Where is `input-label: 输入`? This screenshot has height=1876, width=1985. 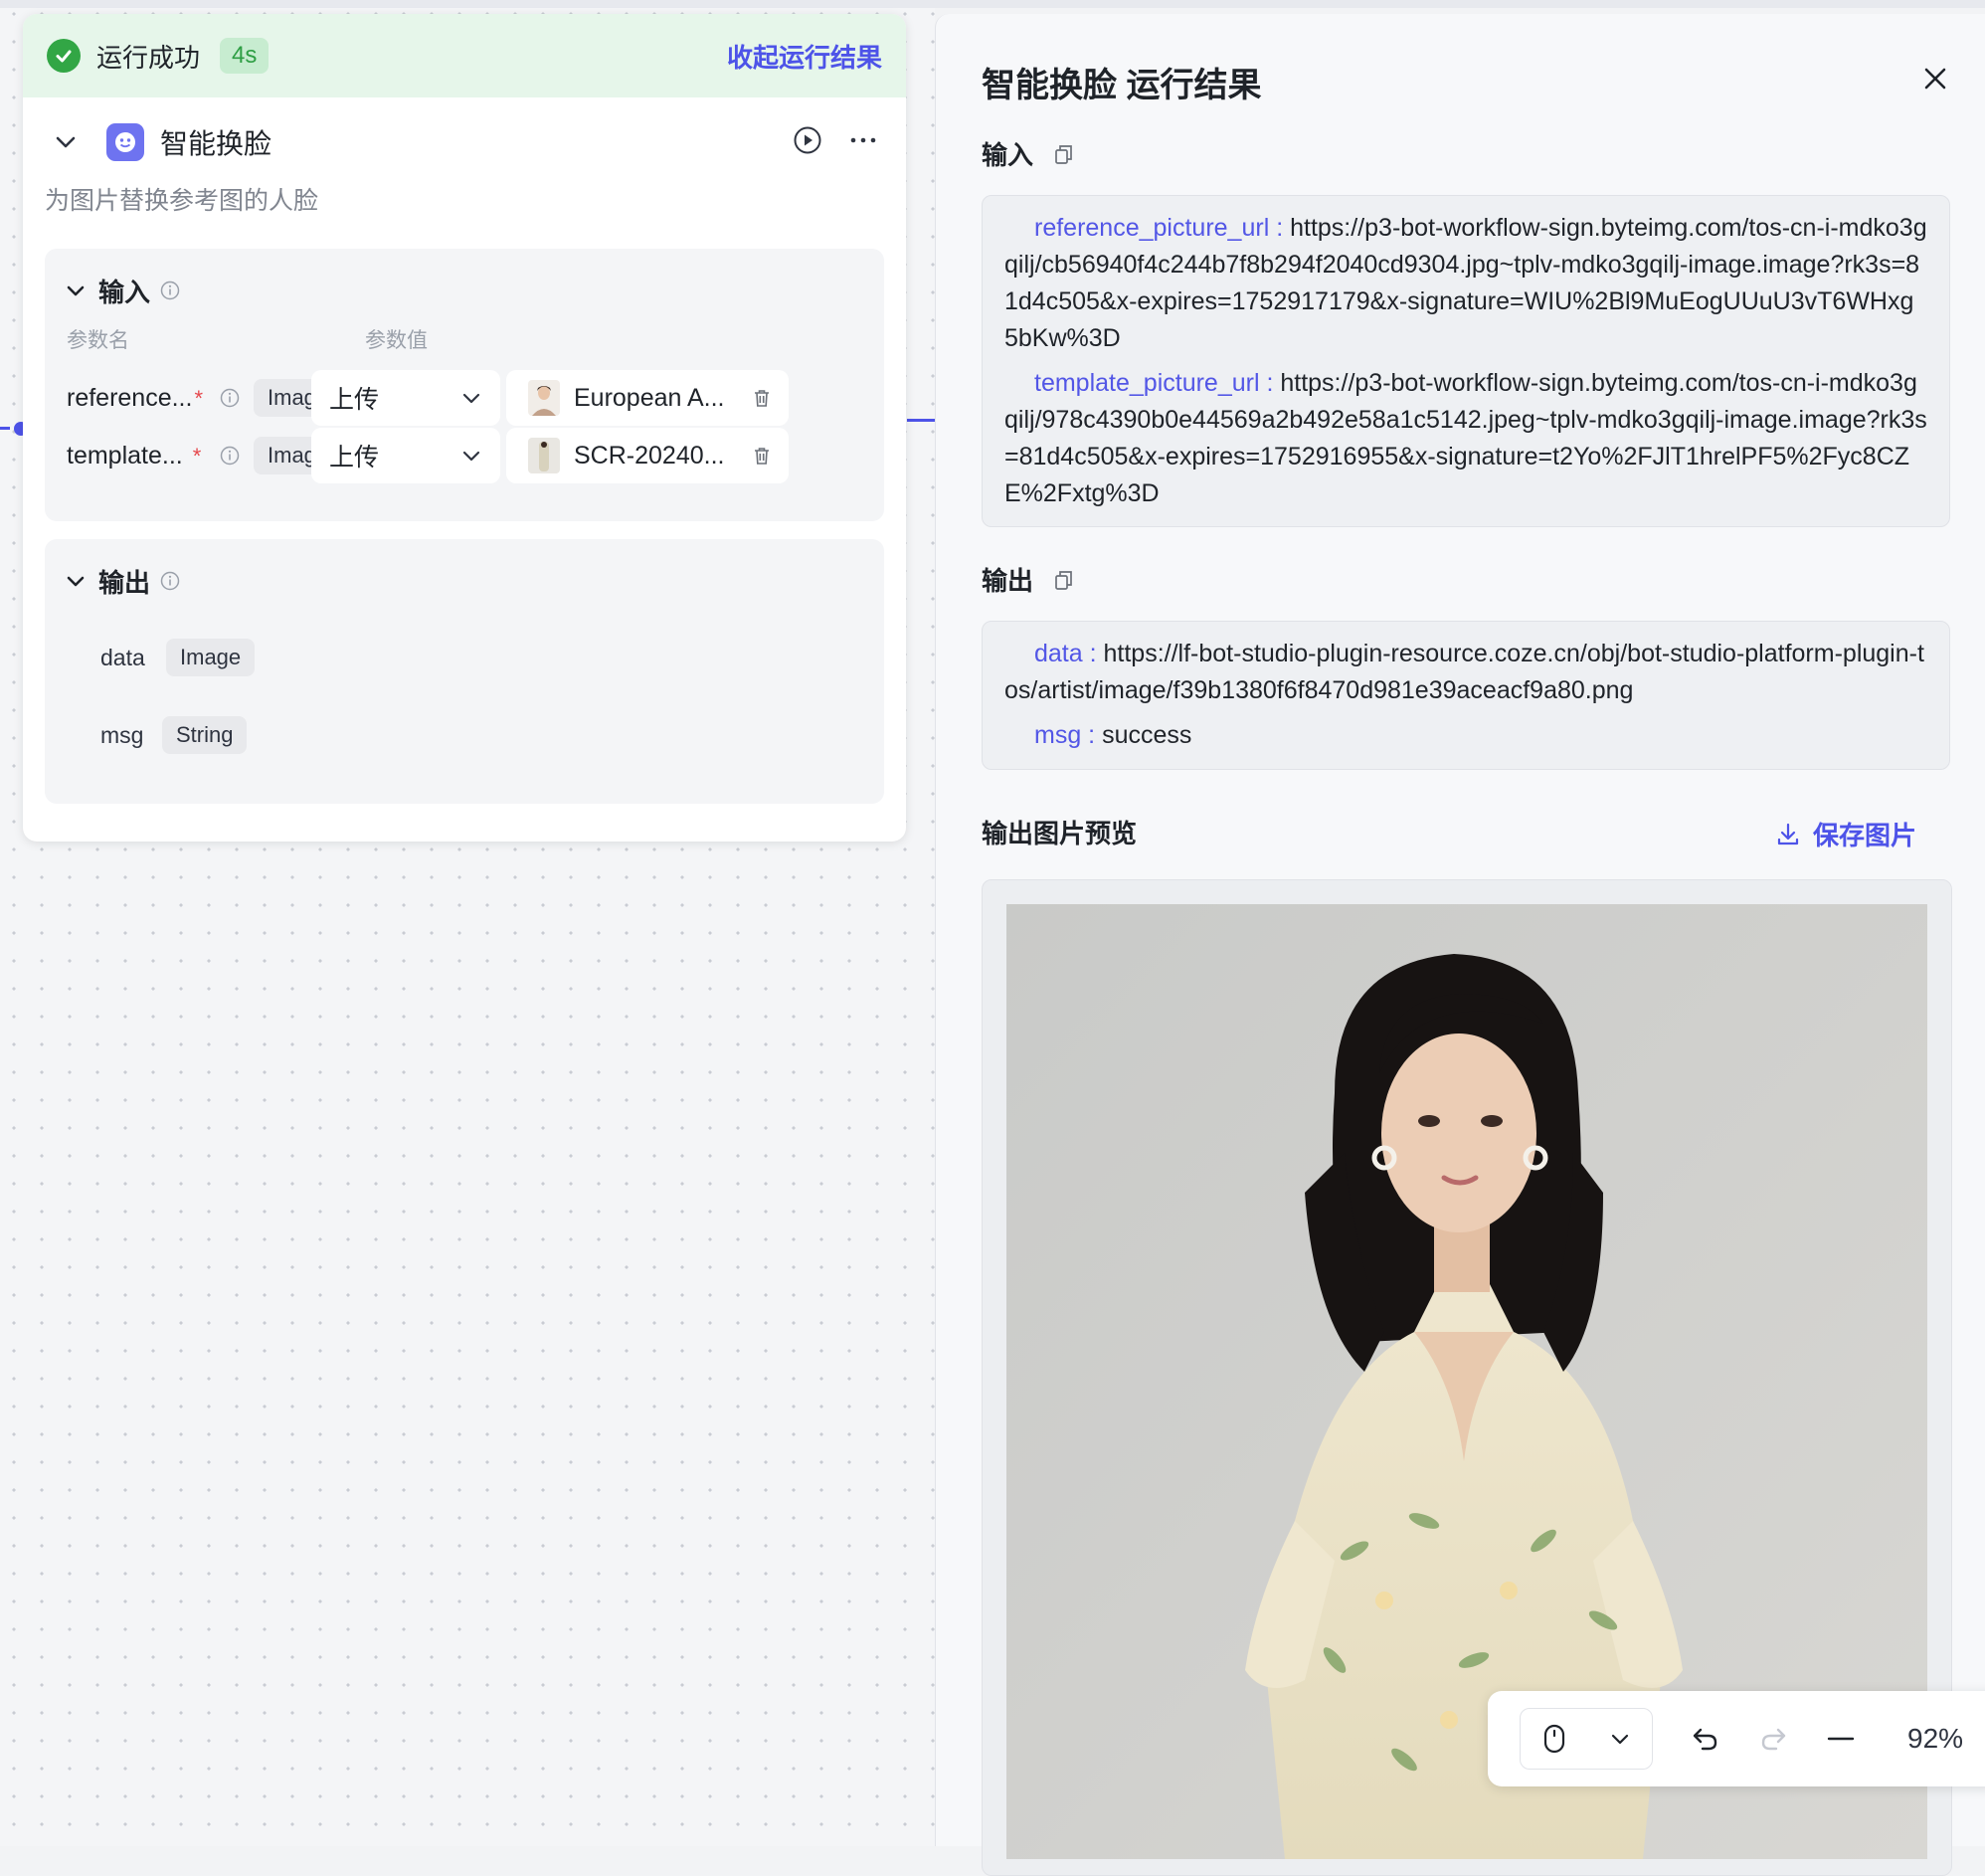
input-label: 输入 is located at coordinates (1028, 153).